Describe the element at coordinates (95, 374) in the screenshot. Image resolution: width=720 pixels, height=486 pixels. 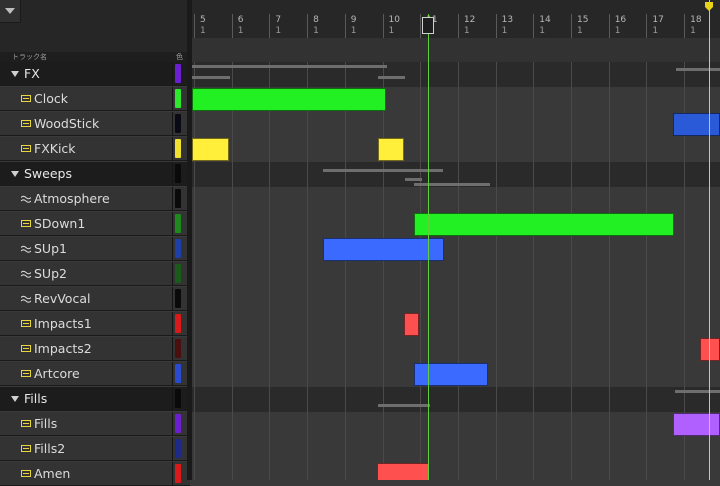
I see `track-artcore: Artcore` at that location.